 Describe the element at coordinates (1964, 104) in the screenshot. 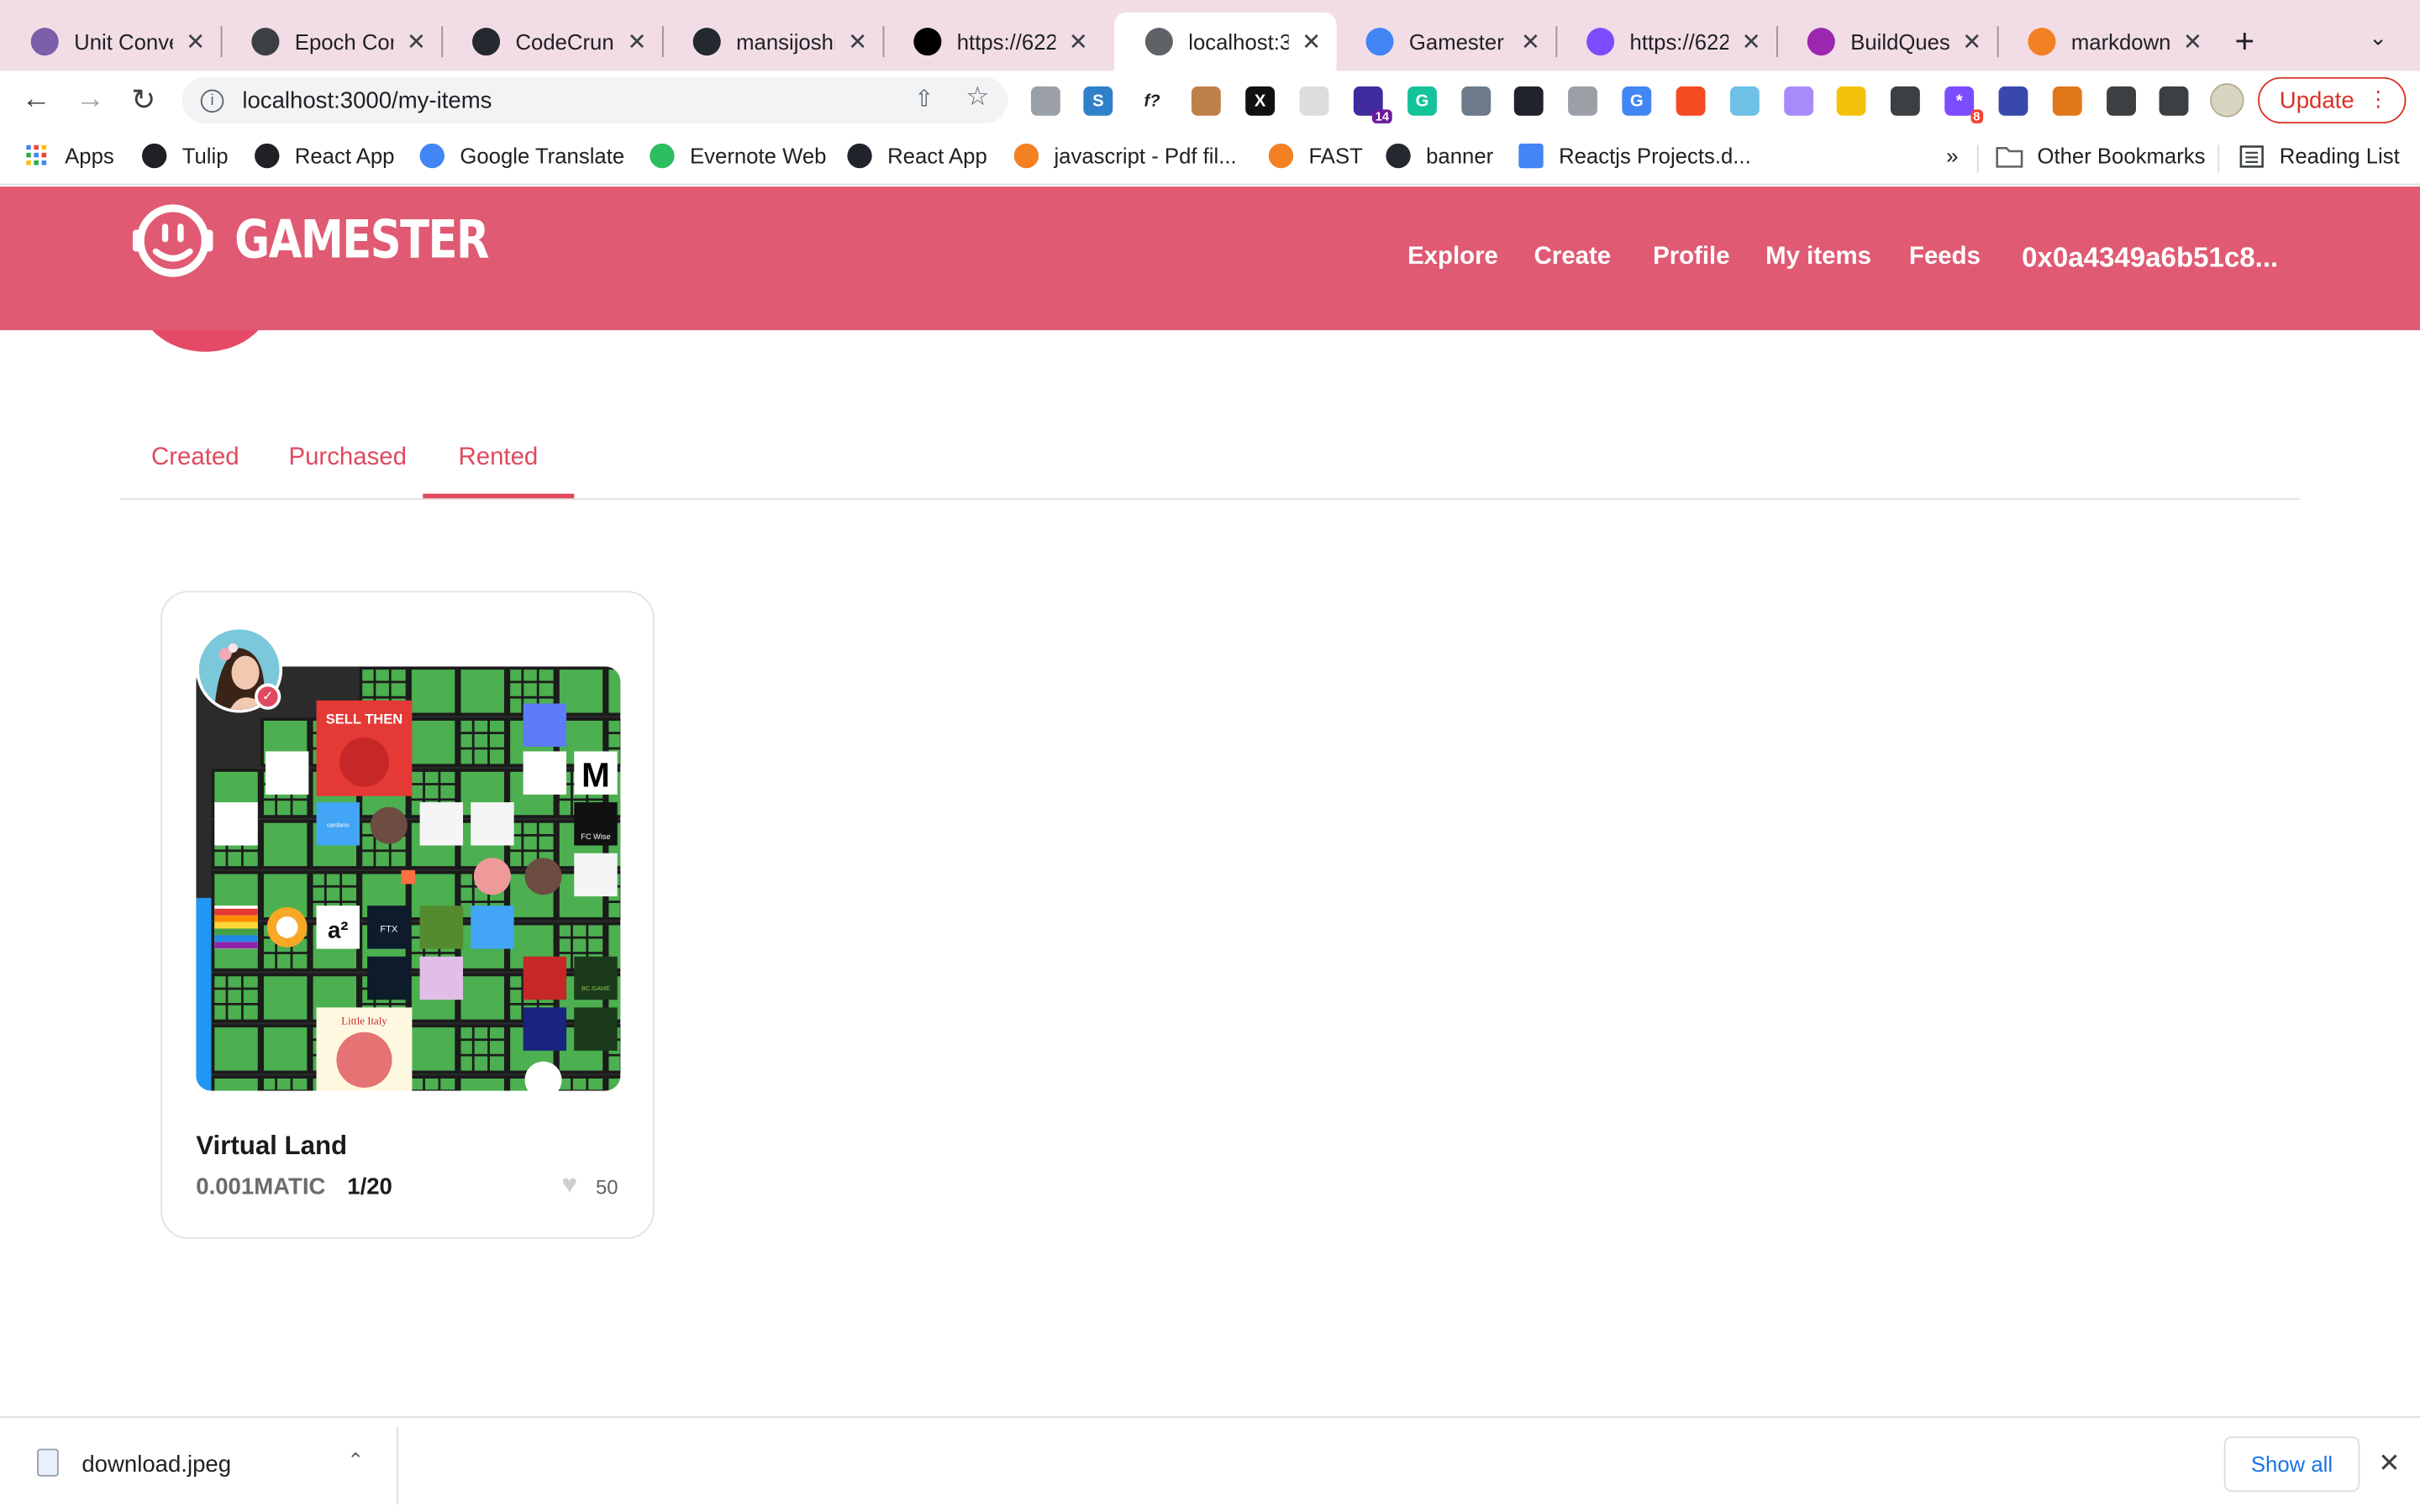

I see `asterisk-ext-icon: * 8` at that location.